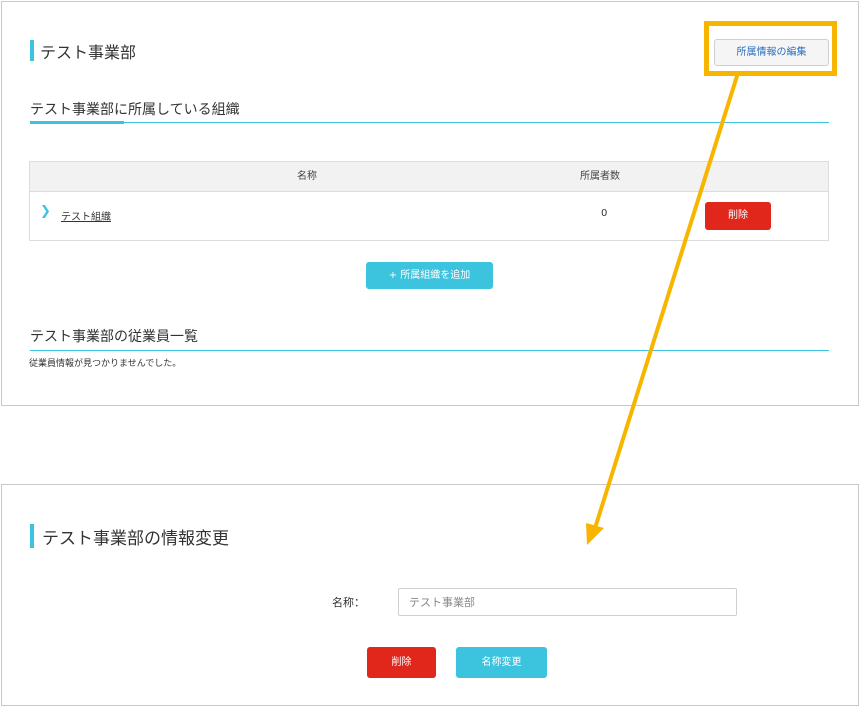 This screenshot has height=708, width=860. What do you see at coordinates (662, 309) in the screenshot?
I see `arrow-icon` at bounding box center [662, 309].